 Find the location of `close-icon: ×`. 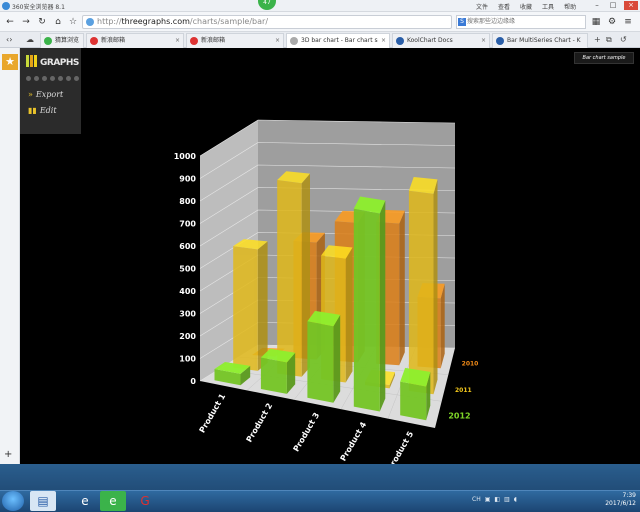

close-icon: × is located at coordinates (631, 5).